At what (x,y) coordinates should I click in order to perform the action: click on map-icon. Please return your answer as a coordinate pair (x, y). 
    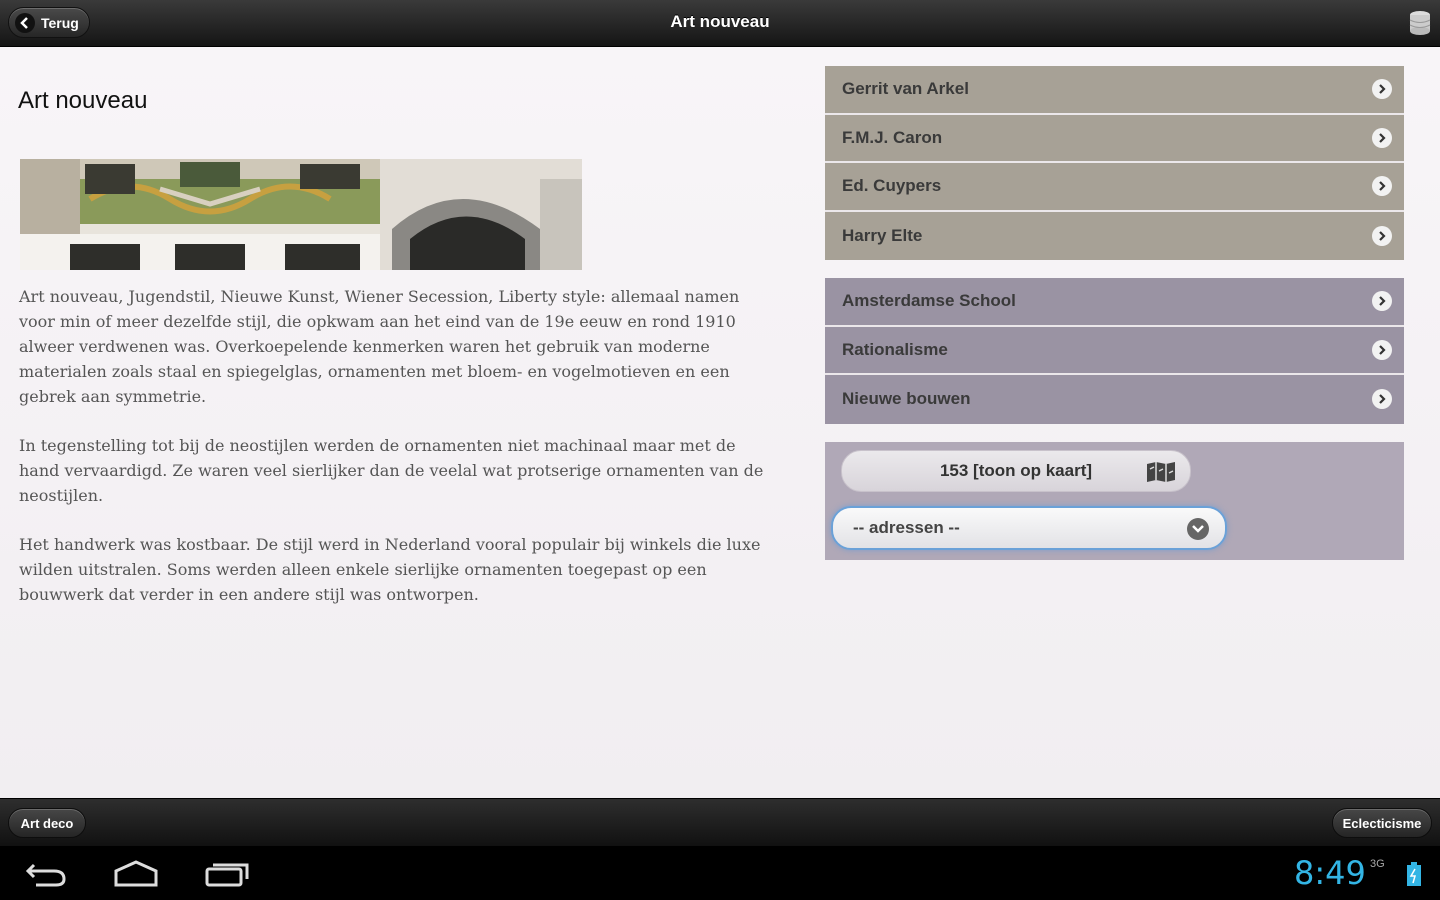
    Looking at the image, I should click on (1161, 474).